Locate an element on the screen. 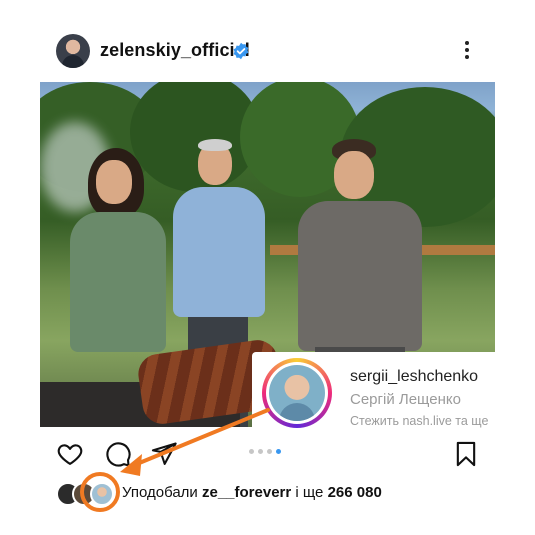 The image size is (535, 535). carousel-indicator is located at coordinates (267, 452).